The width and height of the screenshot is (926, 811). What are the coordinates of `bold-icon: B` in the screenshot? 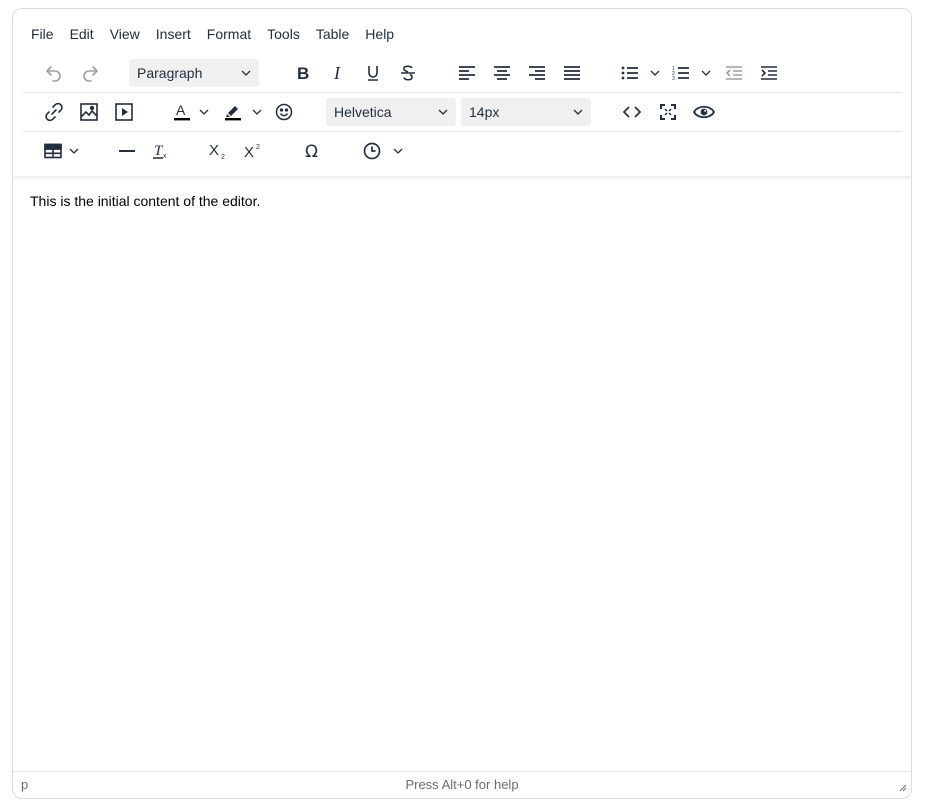 It's located at (303, 73).